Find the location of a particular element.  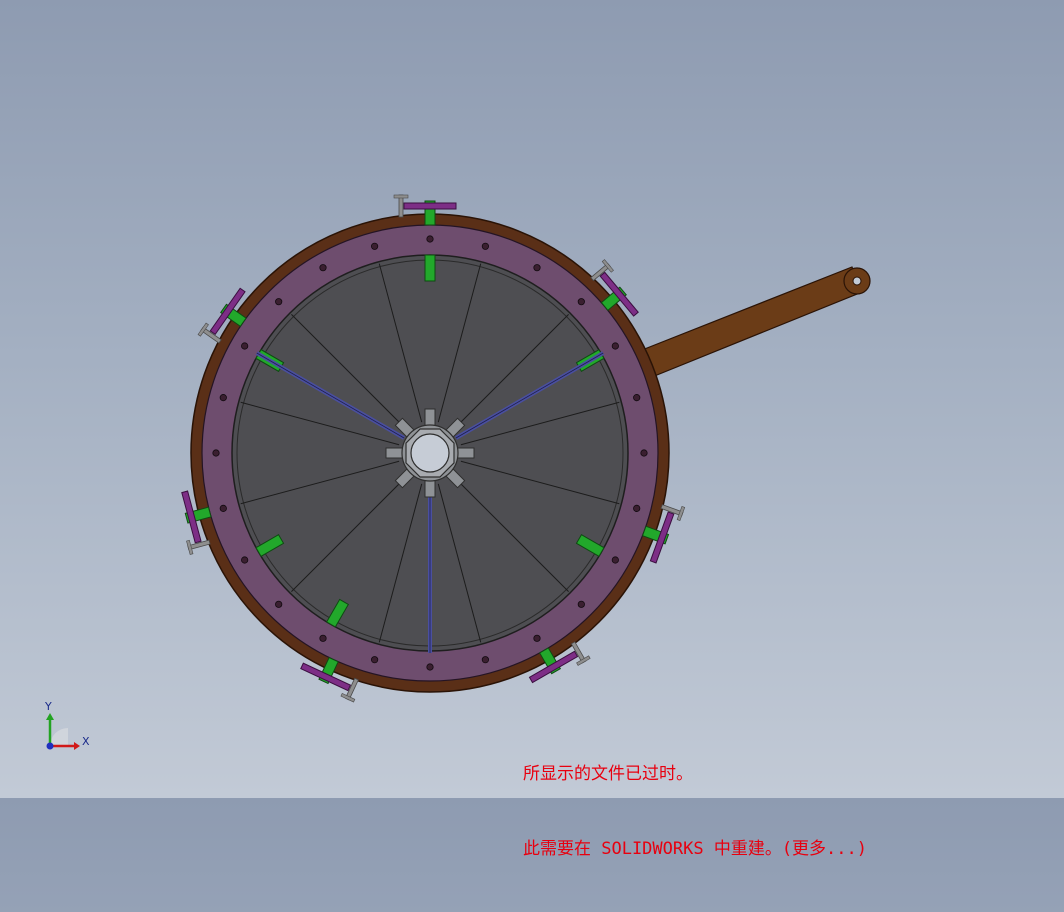

z-axis-dot is located at coordinates (50, 746).